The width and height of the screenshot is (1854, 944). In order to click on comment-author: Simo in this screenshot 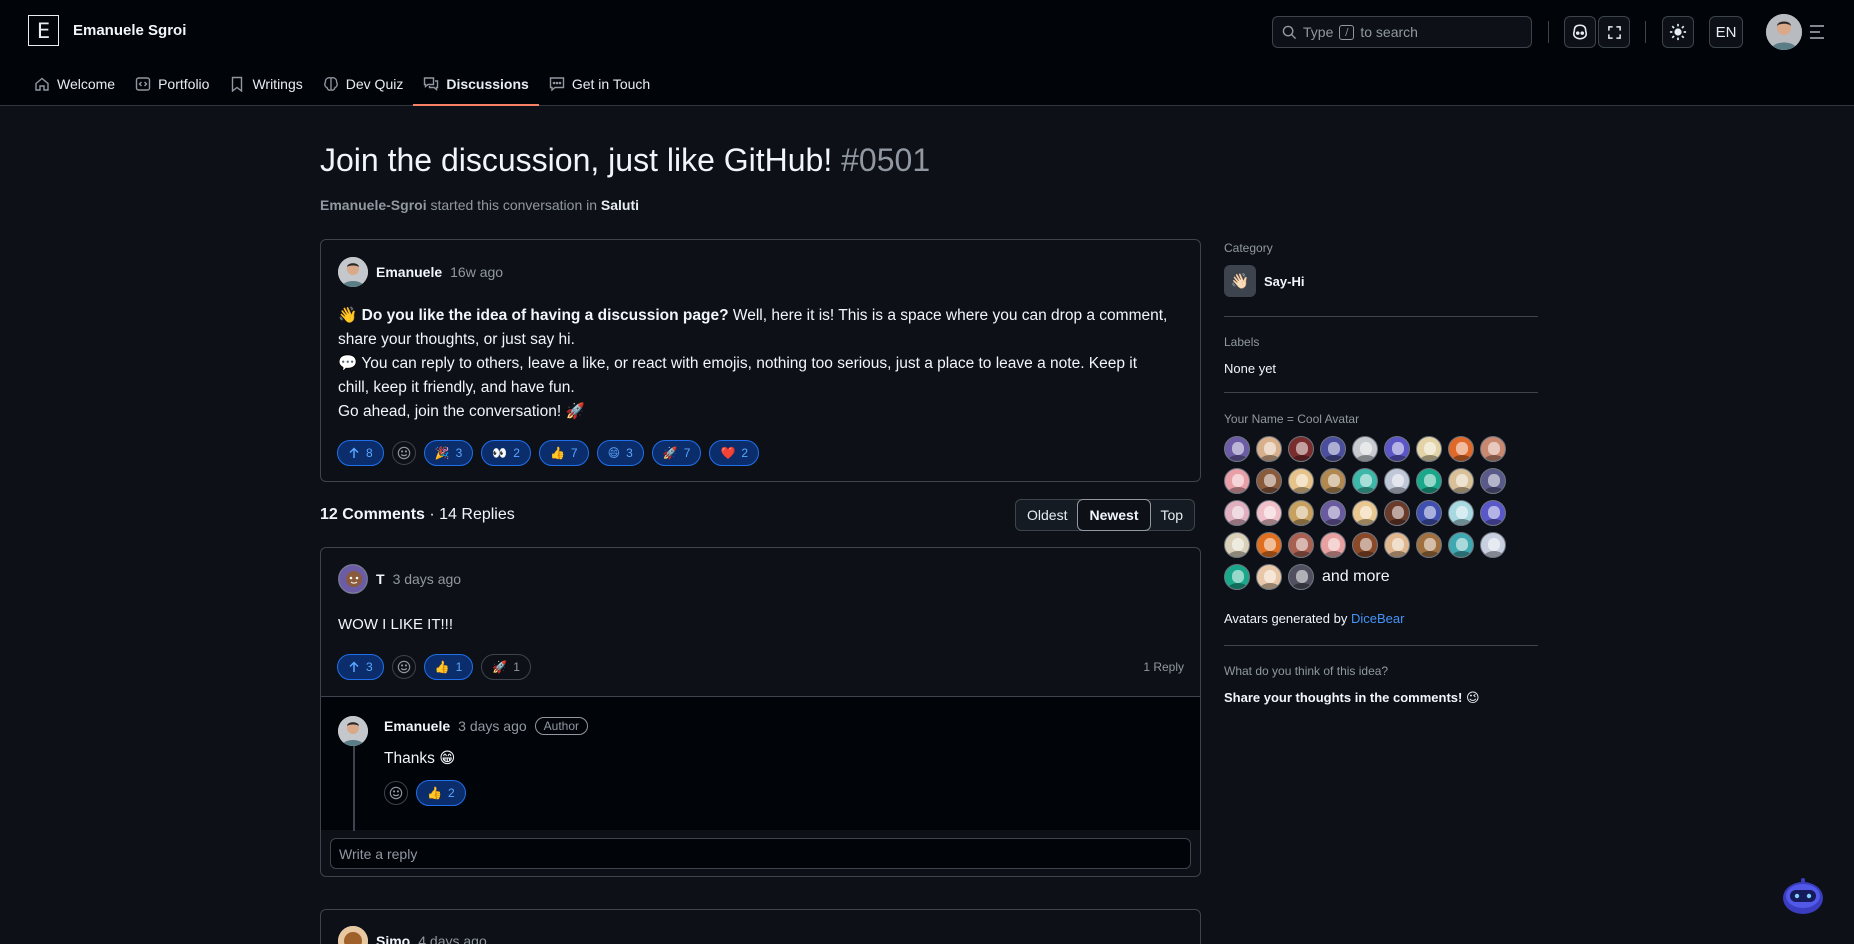, I will do `click(393, 938)`.